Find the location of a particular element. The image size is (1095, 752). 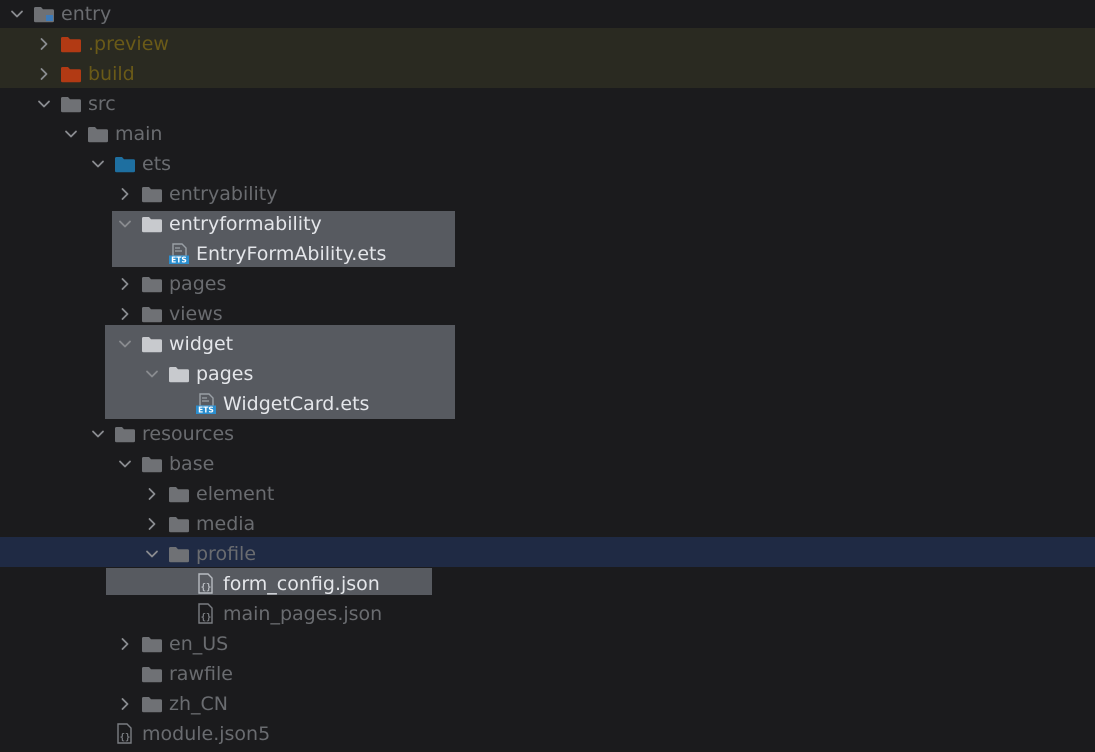

tree-row: media is located at coordinates (547, 524).